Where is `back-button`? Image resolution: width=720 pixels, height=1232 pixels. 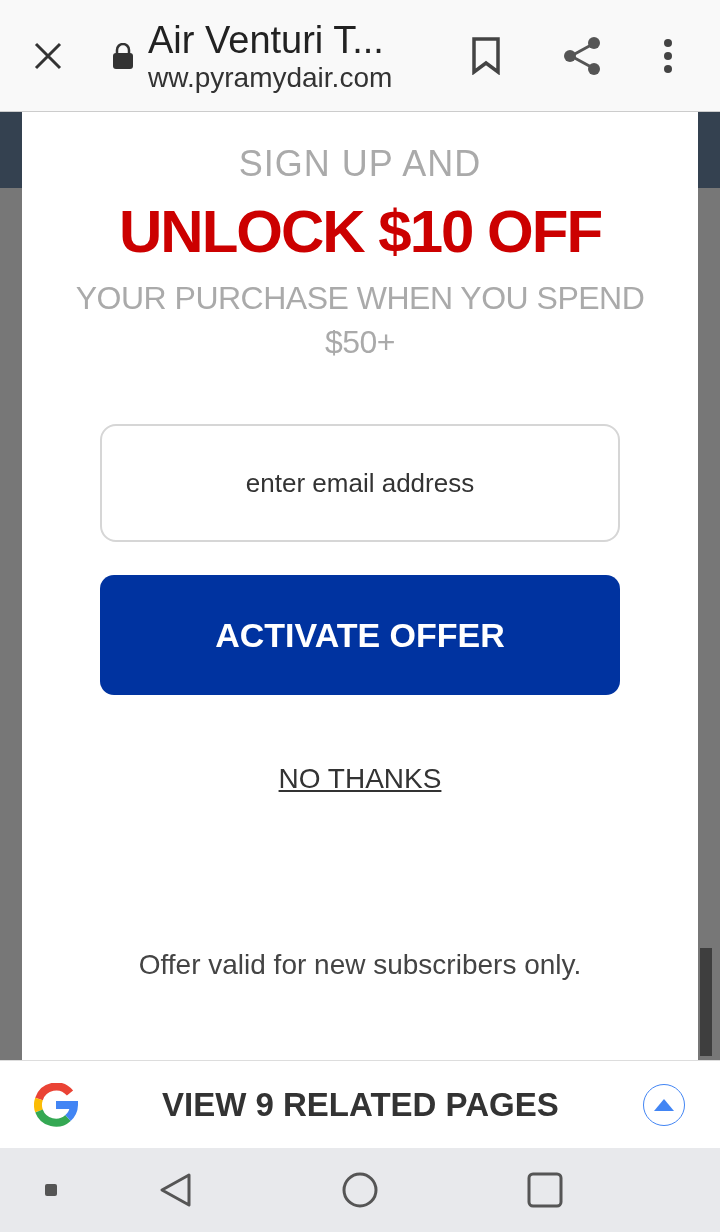
back-button is located at coordinates (176, 1190).